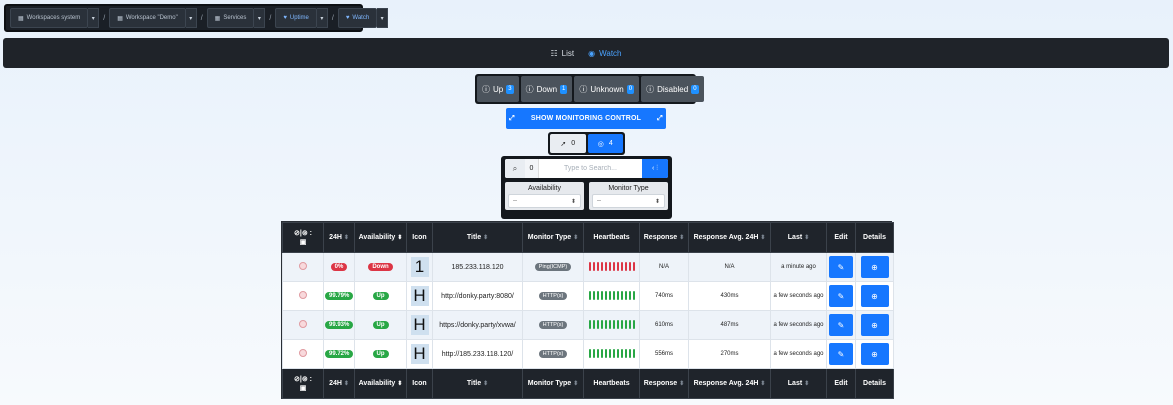 This screenshot has height=405, width=1173. I want to click on breadcrumb-button: ♥ Uptime, so click(296, 18).